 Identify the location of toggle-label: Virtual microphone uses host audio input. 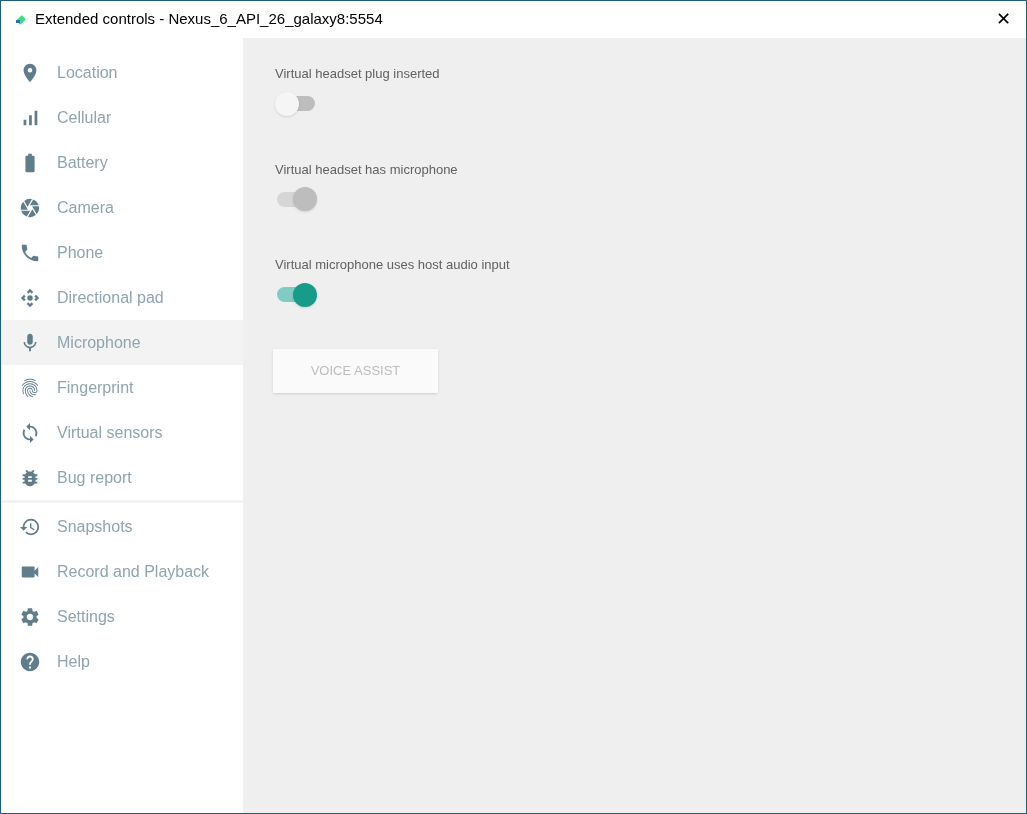
(392, 265).